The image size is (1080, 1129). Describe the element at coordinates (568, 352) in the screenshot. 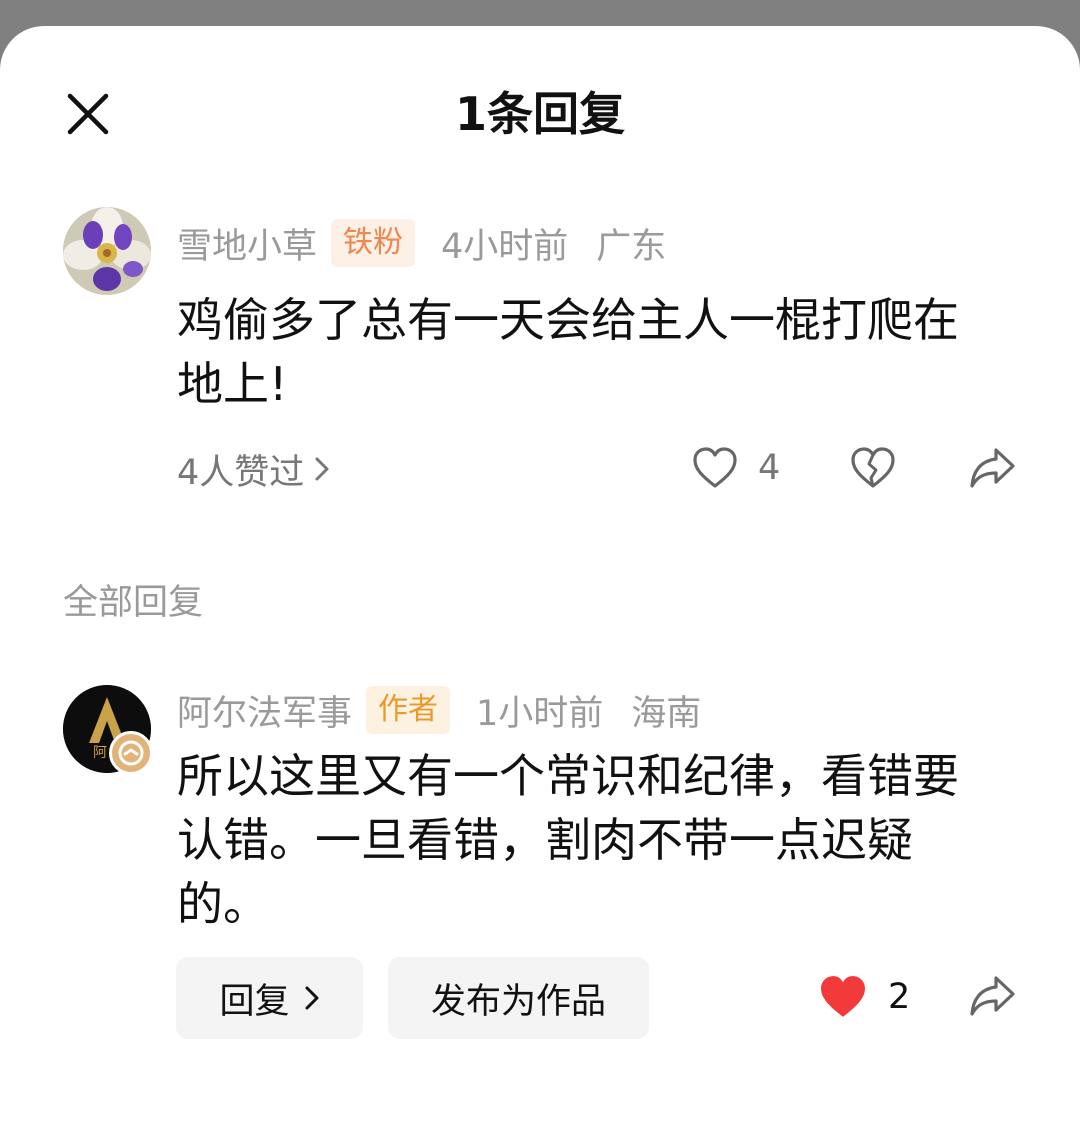

I see `comment-text: 鸡偷多了总有一天会给主人一棍打爬在地上!` at that location.